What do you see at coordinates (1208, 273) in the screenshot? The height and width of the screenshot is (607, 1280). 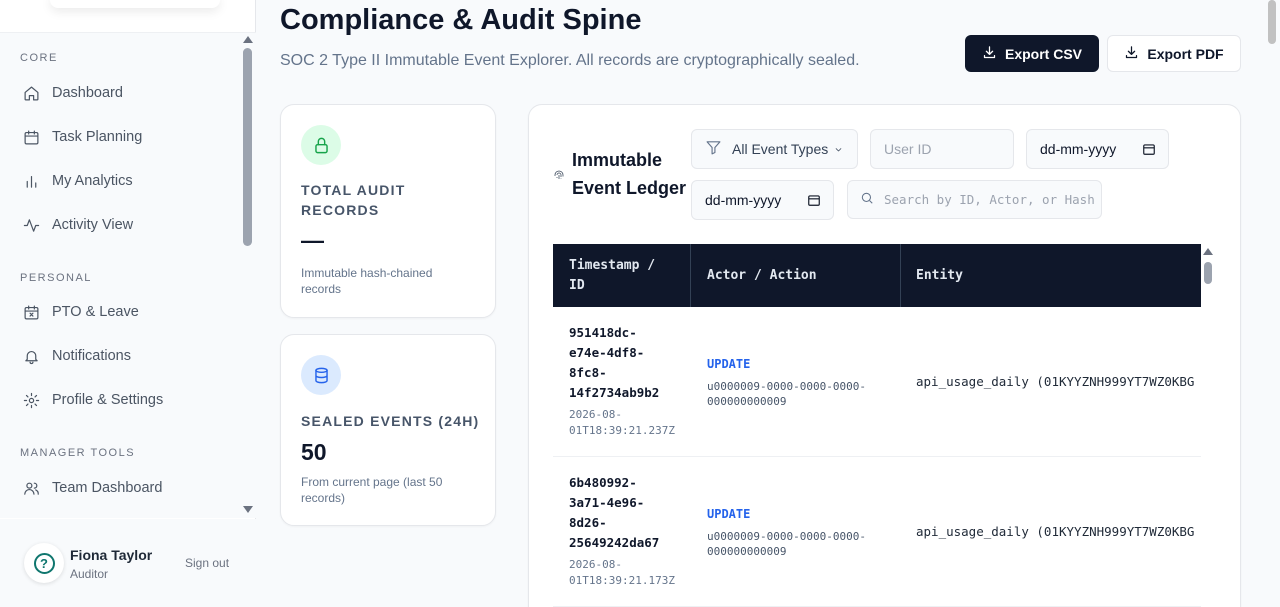 I see `table-scrollbar-thumb` at bounding box center [1208, 273].